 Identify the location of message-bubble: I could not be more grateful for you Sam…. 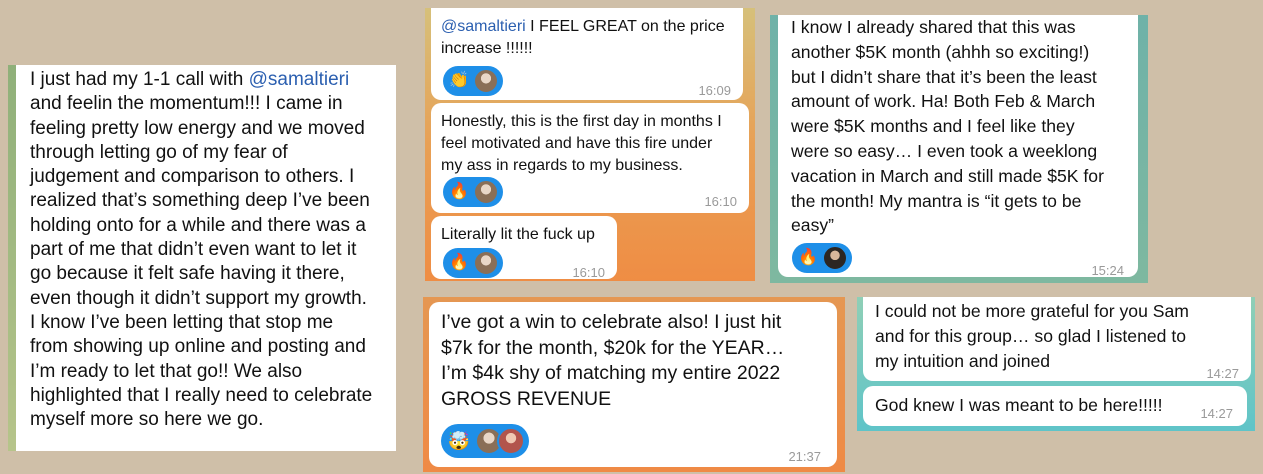
(1057, 339).